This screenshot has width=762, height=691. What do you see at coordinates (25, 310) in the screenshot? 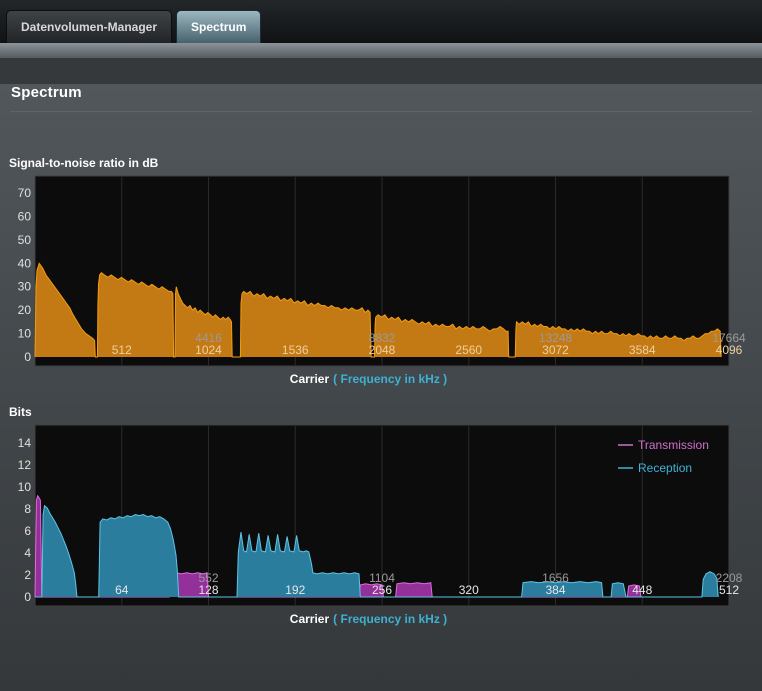
I see `svg-text: 20` at bounding box center [25, 310].